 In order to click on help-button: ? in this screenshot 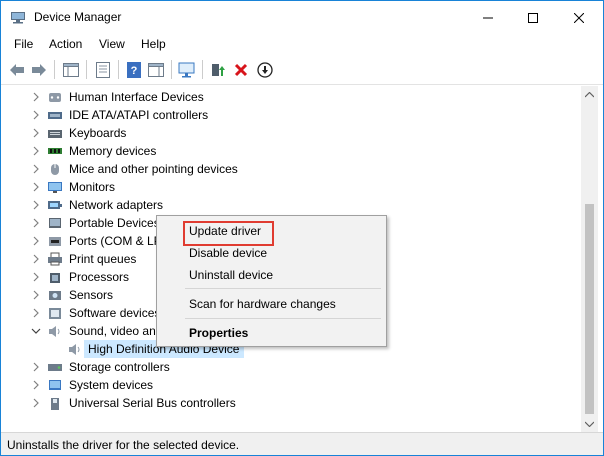, I will do `click(134, 70)`.